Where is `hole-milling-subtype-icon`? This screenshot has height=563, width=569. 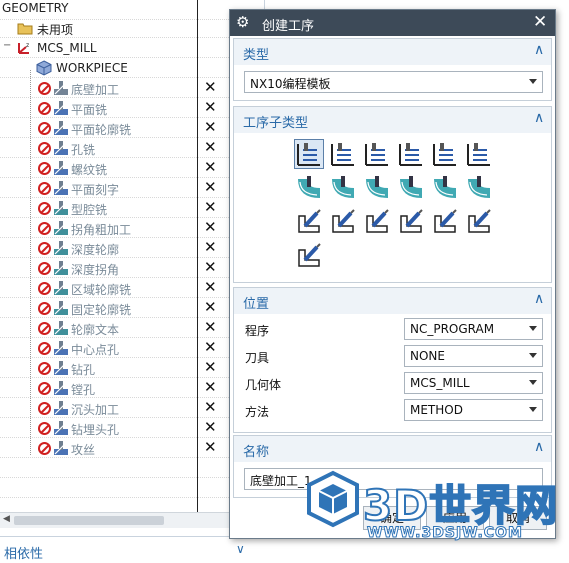 hole-milling-subtype-icon is located at coordinates (411, 154).